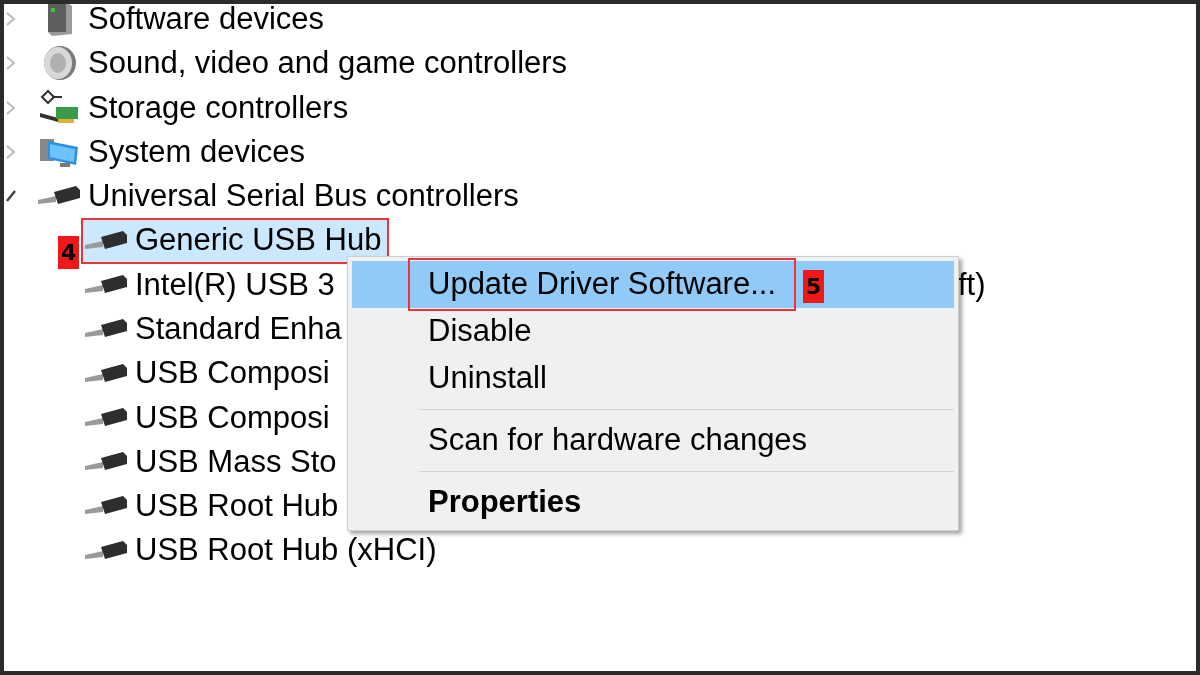  Describe the element at coordinates (235, 240) in the screenshot. I see `tree-item: Generic USB Hub` at that location.